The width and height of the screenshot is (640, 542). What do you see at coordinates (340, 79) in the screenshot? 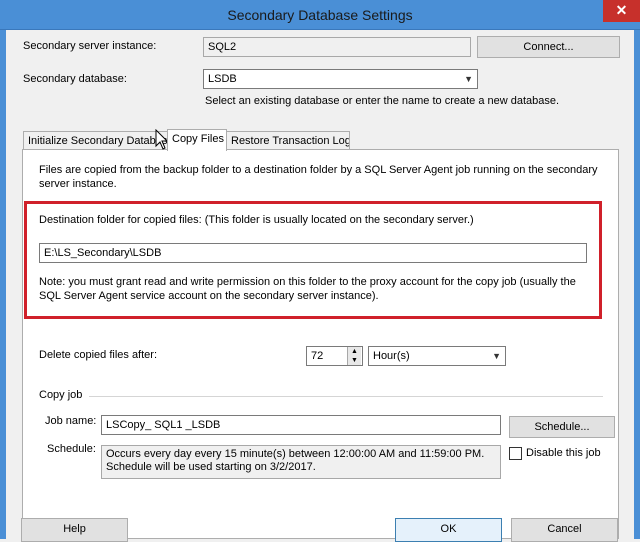
I see `secondary-database-combo: LSDB ▼` at bounding box center [340, 79].